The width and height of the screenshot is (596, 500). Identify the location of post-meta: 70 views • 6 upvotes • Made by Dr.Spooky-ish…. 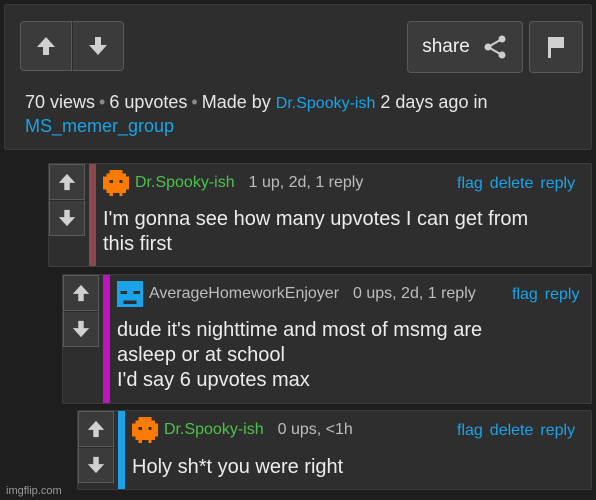
(305, 114).